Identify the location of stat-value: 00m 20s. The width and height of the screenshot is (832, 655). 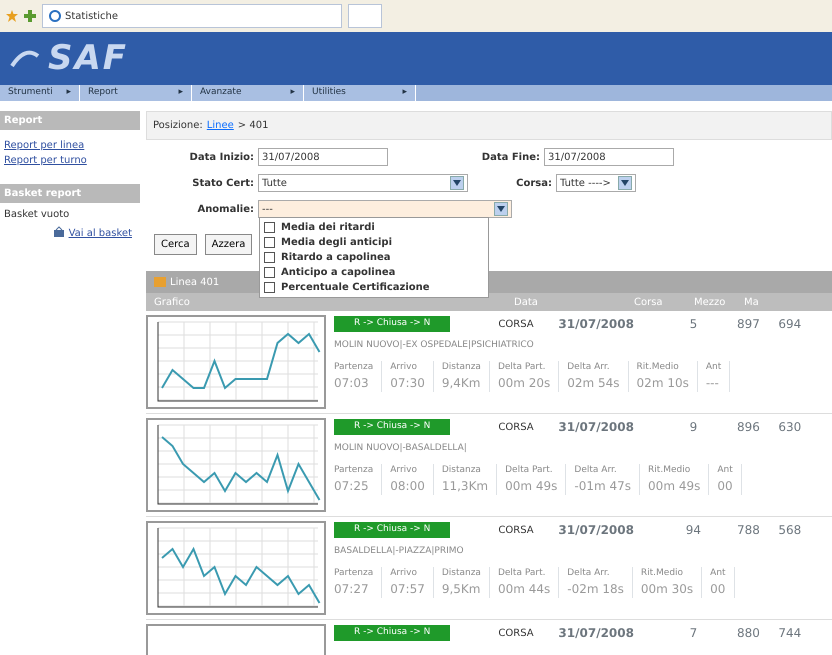
(524, 383).